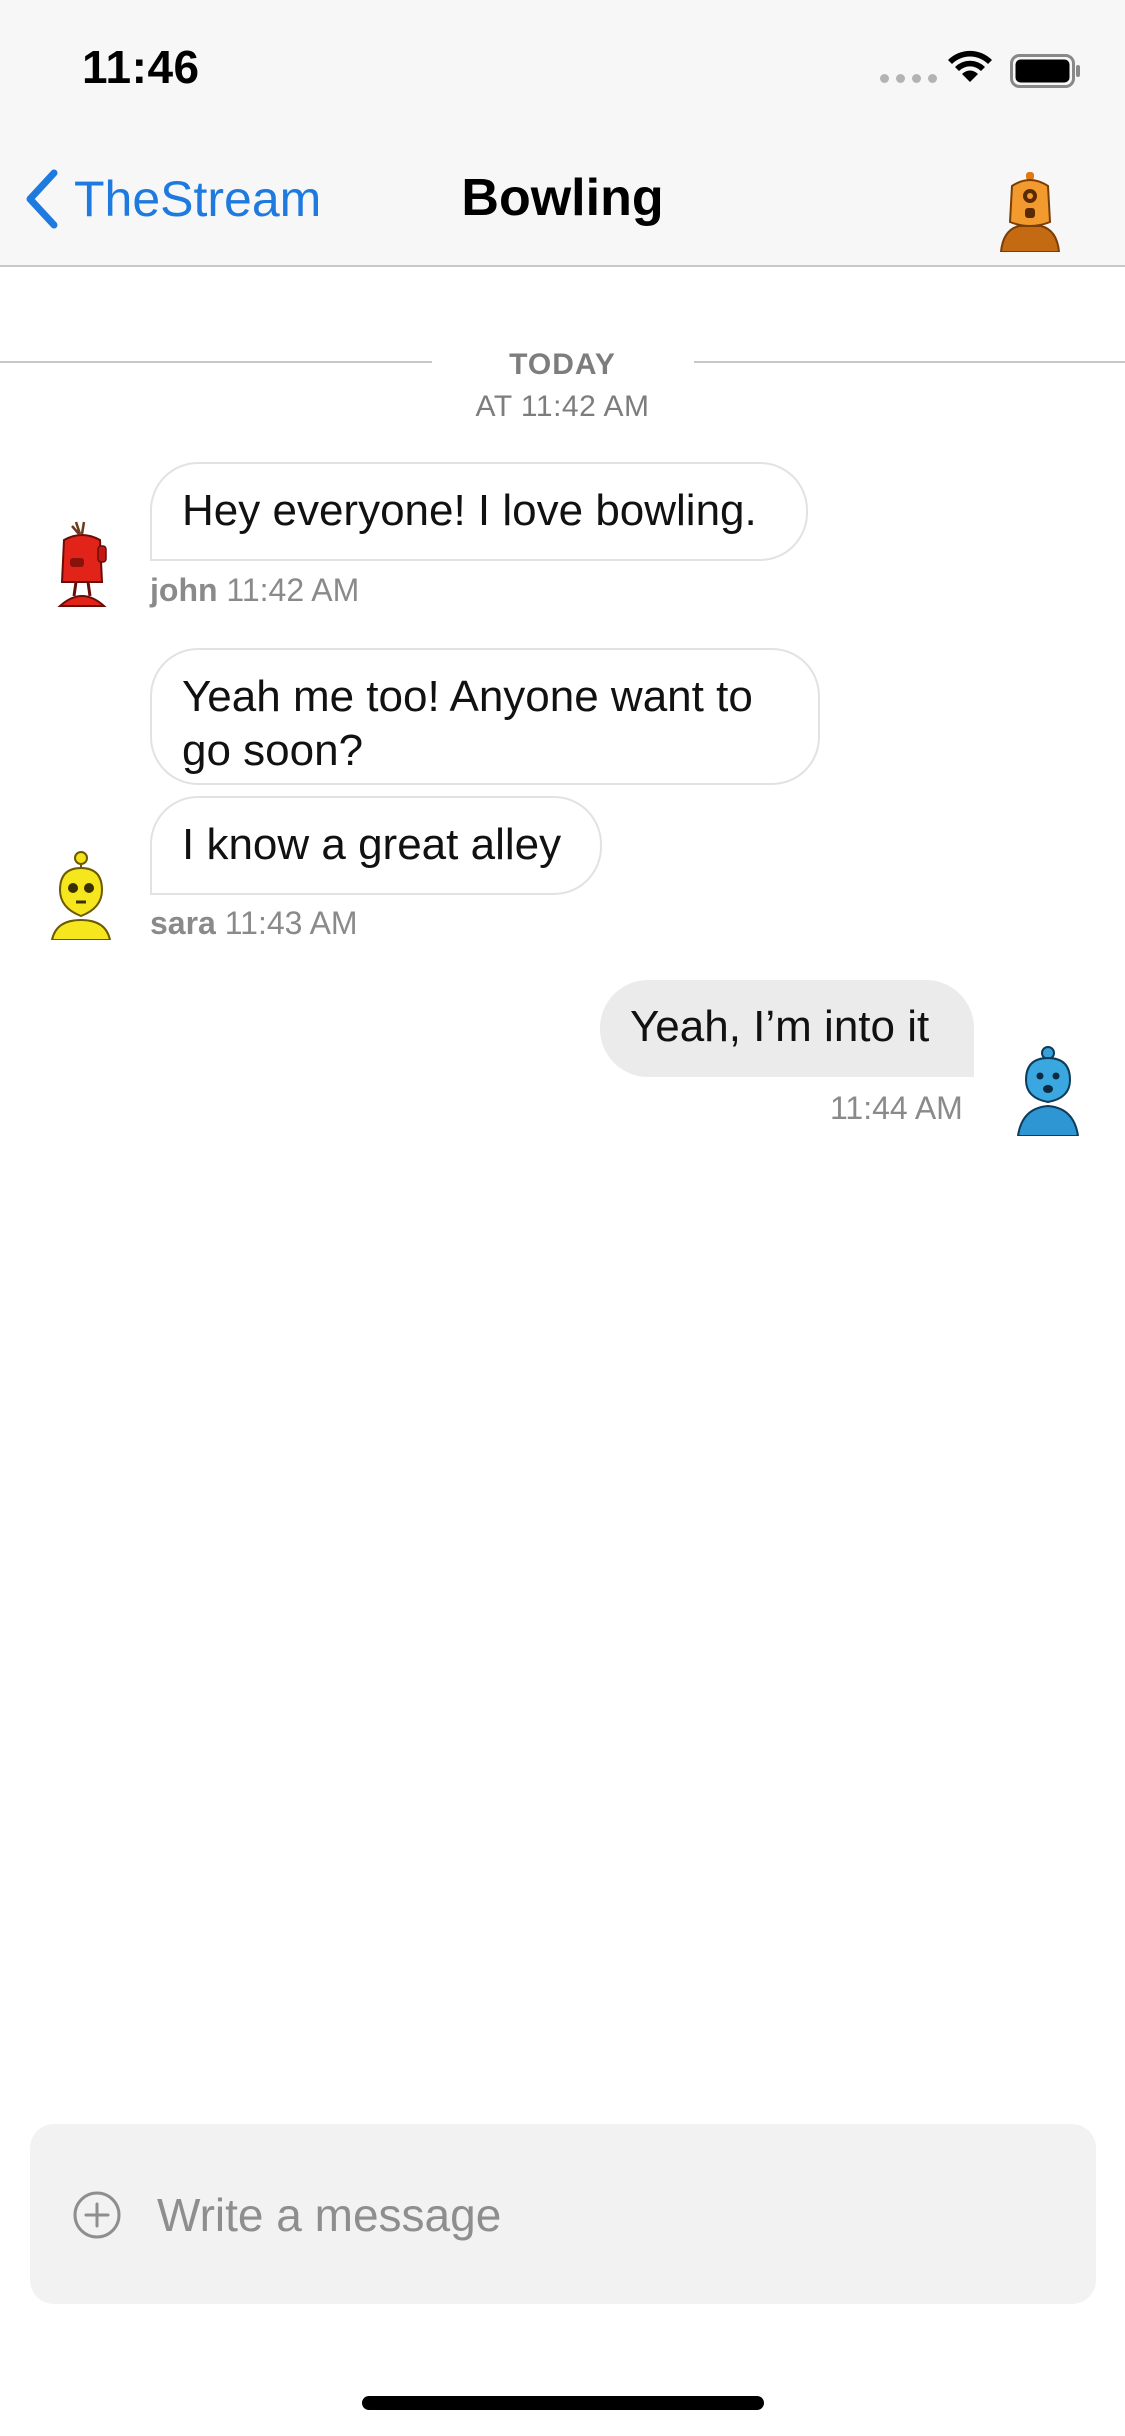 This screenshot has width=1125, height=2436. What do you see at coordinates (81, 565) in the screenshot?
I see `red-robot-avatar-icon` at bounding box center [81, 565].